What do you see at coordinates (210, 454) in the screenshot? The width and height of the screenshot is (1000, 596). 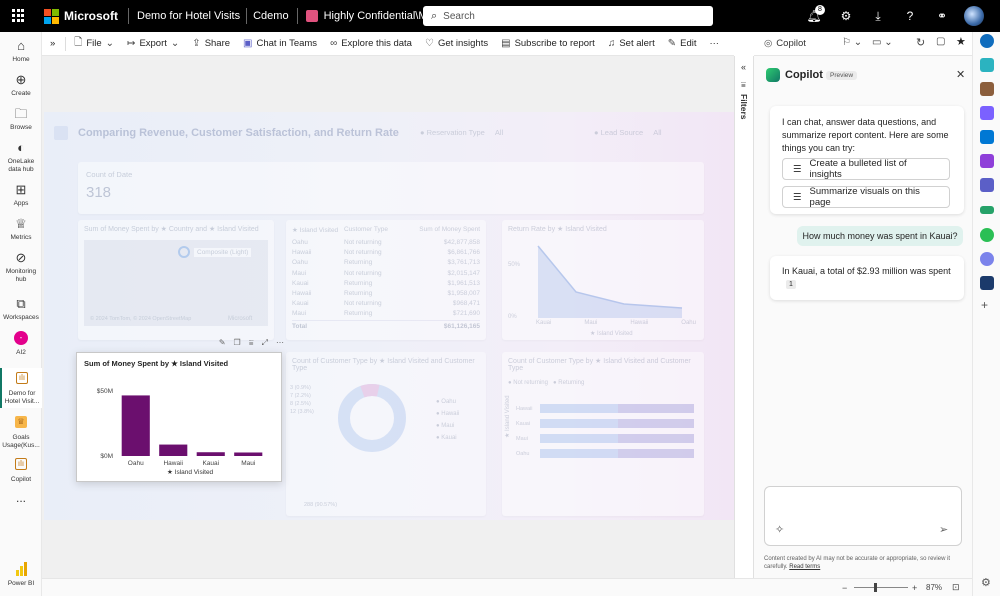 I see `bar-kauai` at bounding box center [210, 454].